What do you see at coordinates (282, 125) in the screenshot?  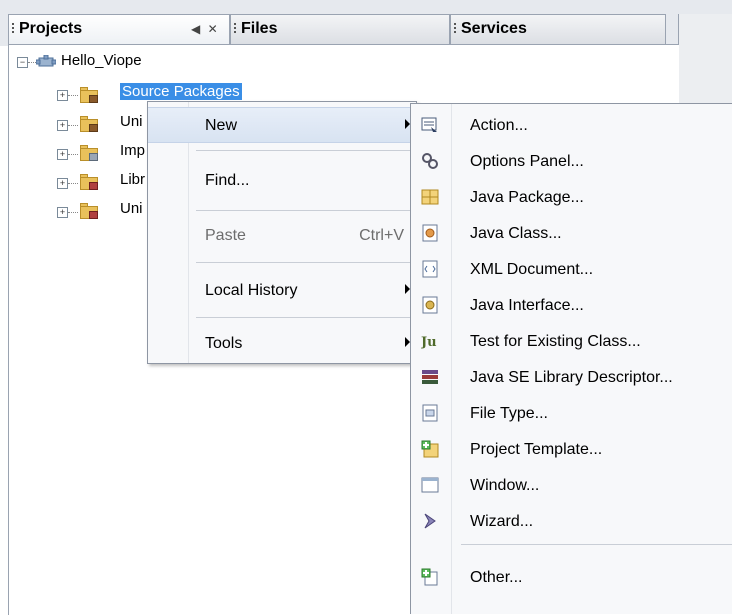 I see `menu-item-new: New` at bounding box center [282, 125].